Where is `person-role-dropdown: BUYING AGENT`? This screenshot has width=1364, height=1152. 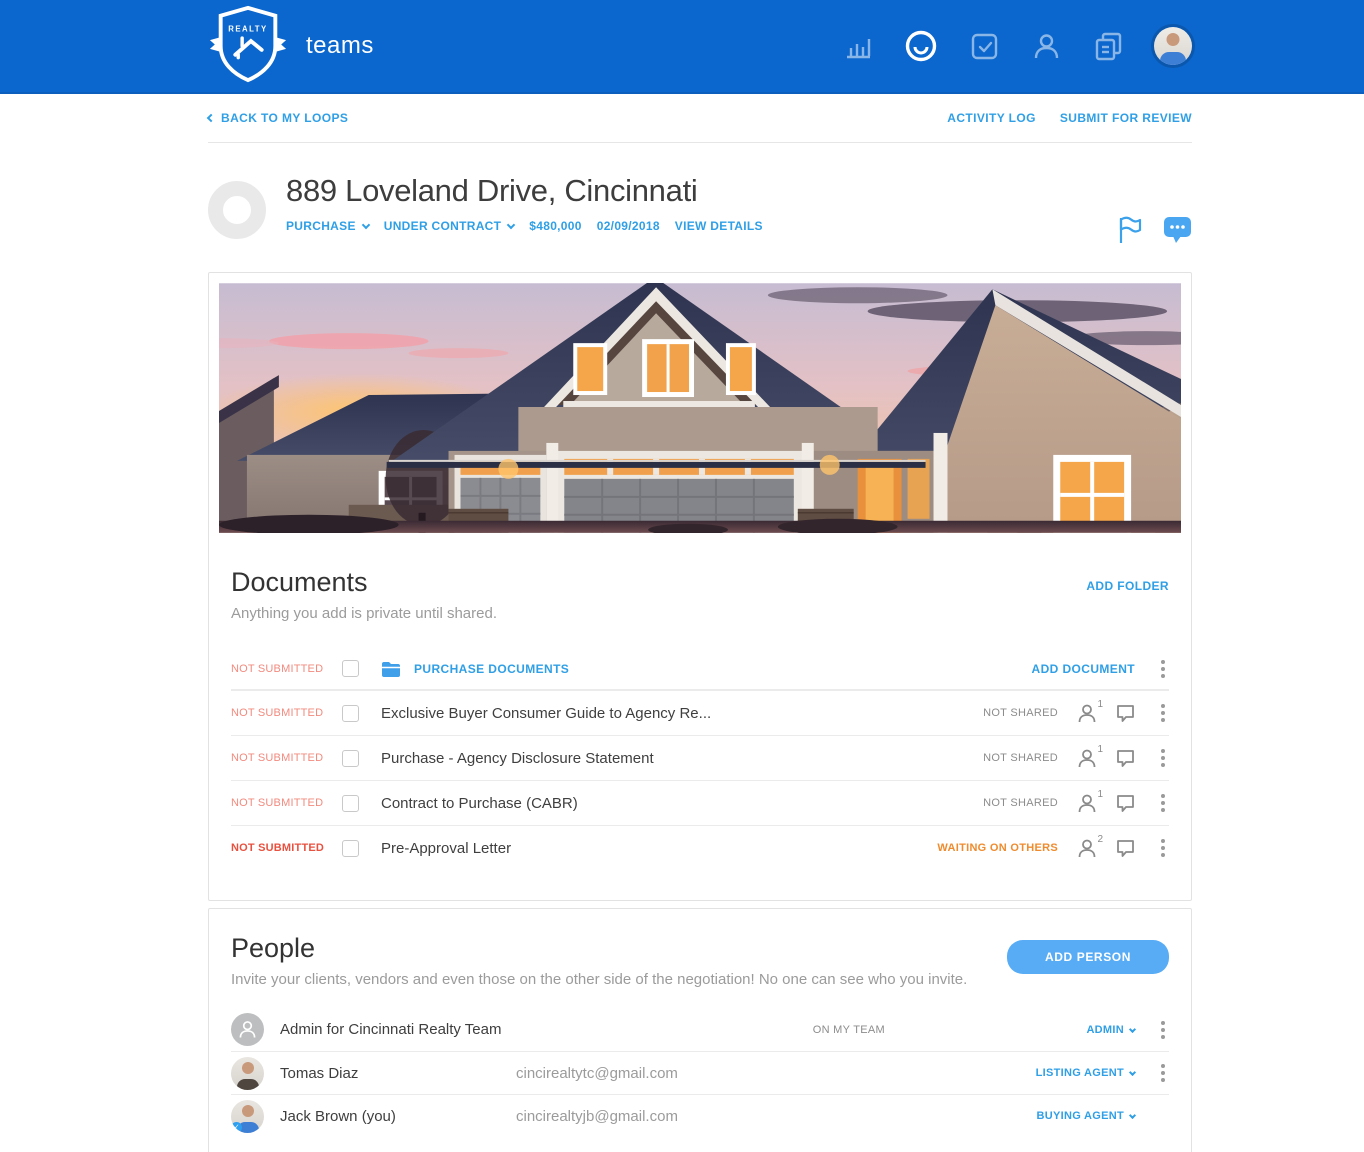
person-role-dropdown: BUYING AGENT is located at coordinates (1070, 1116).